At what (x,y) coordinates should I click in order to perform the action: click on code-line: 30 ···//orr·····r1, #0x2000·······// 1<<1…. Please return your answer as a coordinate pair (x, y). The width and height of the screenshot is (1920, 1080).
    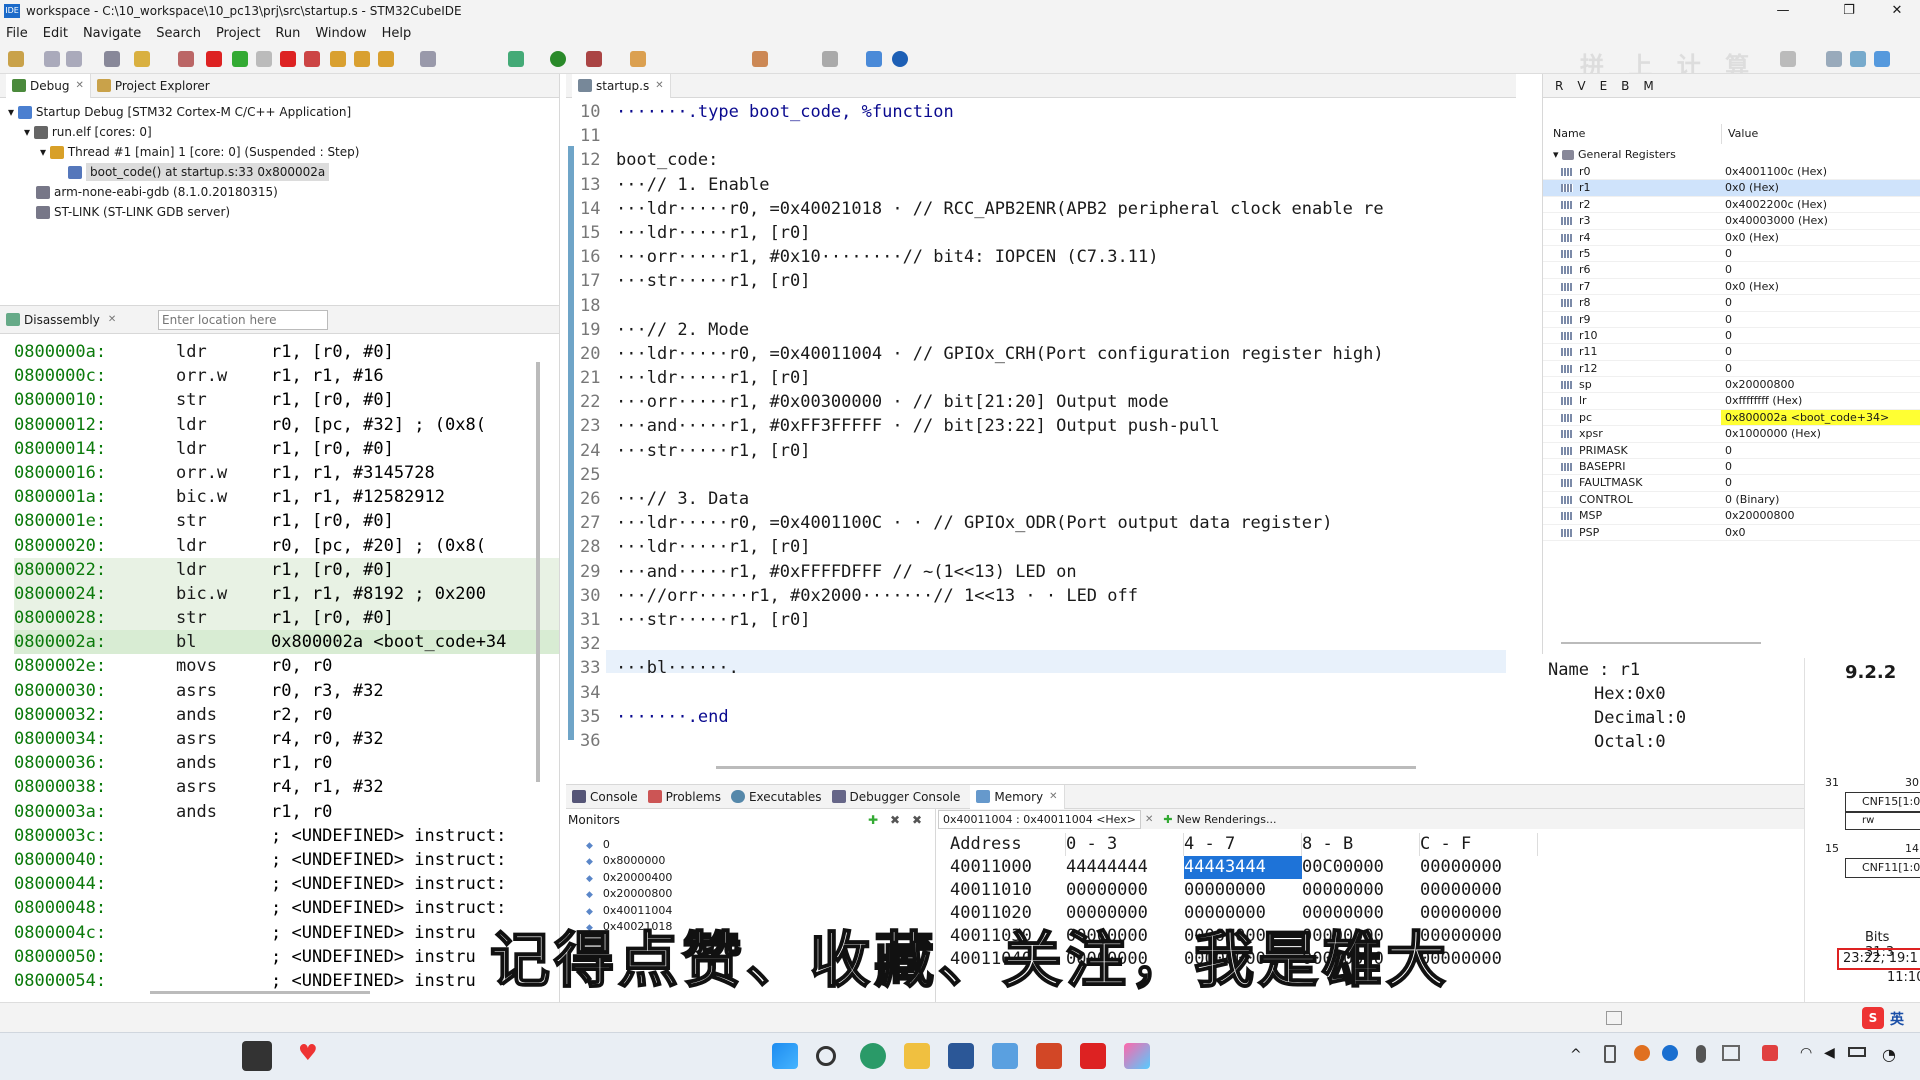
    Looking at the image, I should click on (1126, 596).